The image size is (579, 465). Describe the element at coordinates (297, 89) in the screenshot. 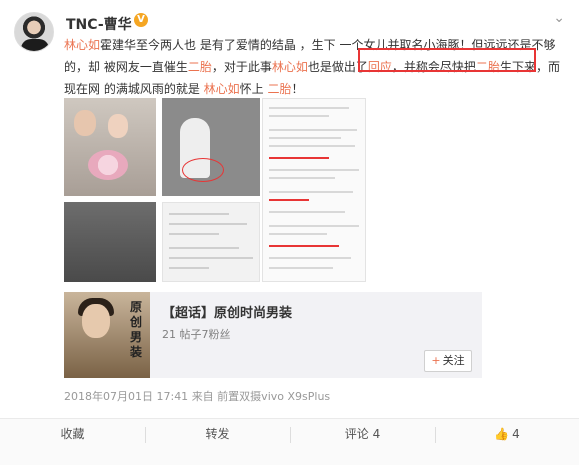

I see `post-text-segment: ！` at that location.